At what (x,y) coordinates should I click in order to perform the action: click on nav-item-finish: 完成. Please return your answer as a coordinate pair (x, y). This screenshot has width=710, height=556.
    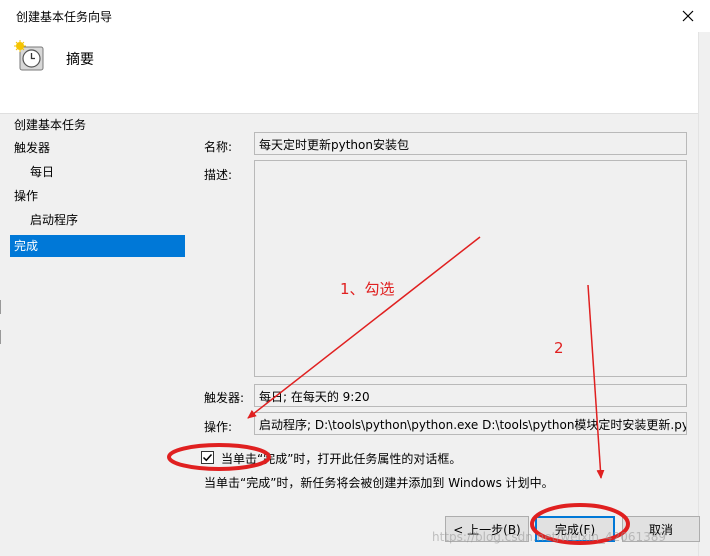
    Looking at the image, I should click on (97, 246).